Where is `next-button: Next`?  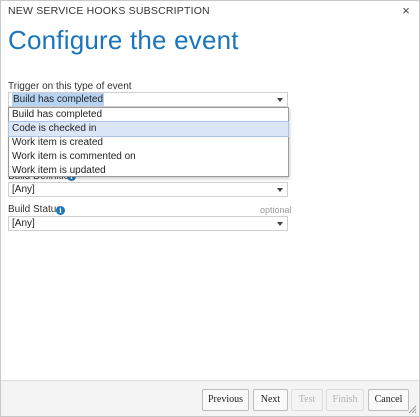 next-button: Next is located at coordinates (270, 400).